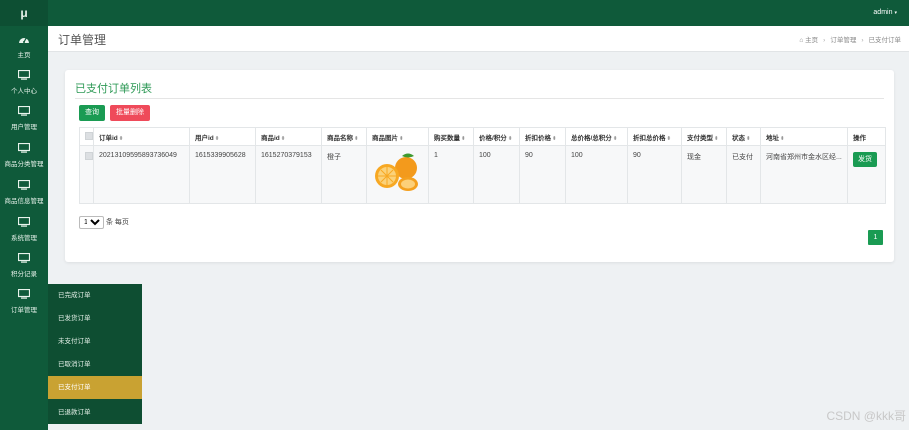 Image resolution: width=909 pixels, height=430 pixels. What do you see at coordinates (843, 40) in the screenshot?
I see `breadcrumb-parent: 订单管理` at bounding box center [843, 40].